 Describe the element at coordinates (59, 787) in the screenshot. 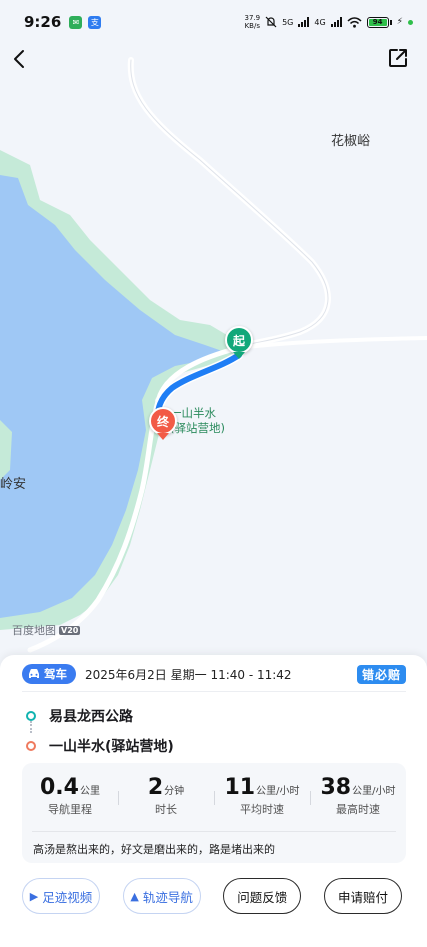

I see `stat-distance-value: 0.4` at that location.